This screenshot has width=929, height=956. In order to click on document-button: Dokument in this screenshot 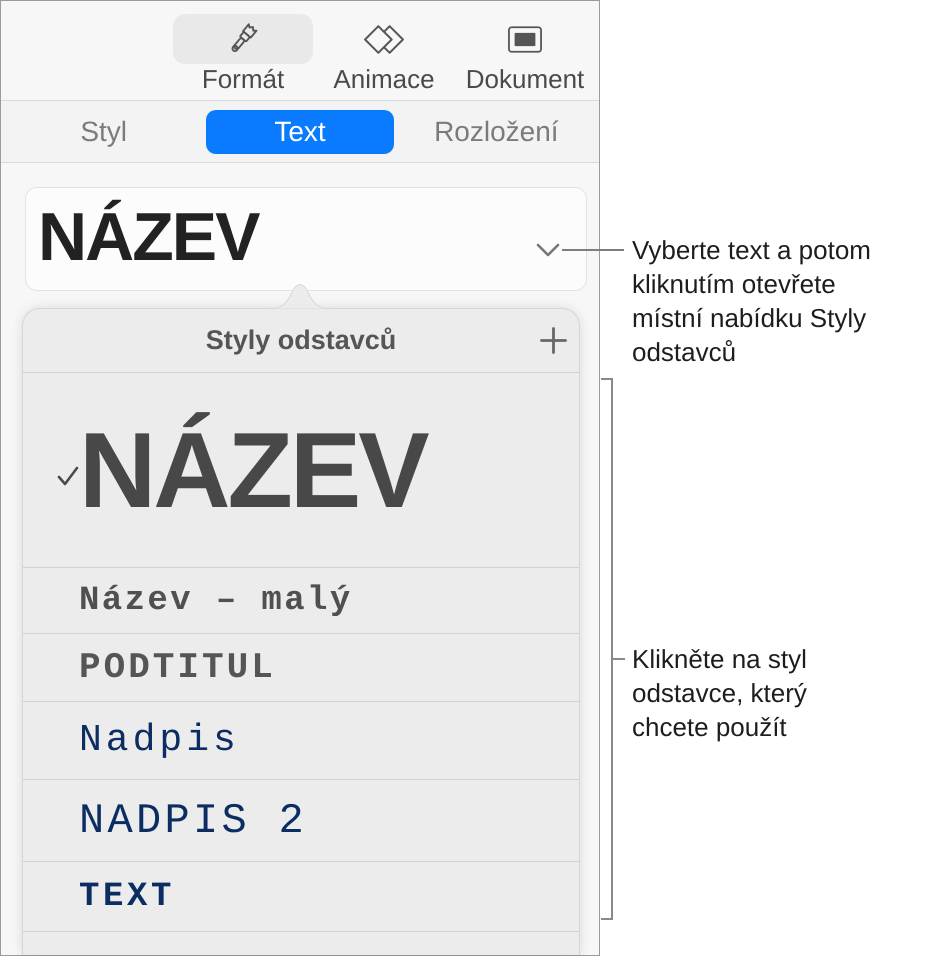, I will do `click(525, 55)`.